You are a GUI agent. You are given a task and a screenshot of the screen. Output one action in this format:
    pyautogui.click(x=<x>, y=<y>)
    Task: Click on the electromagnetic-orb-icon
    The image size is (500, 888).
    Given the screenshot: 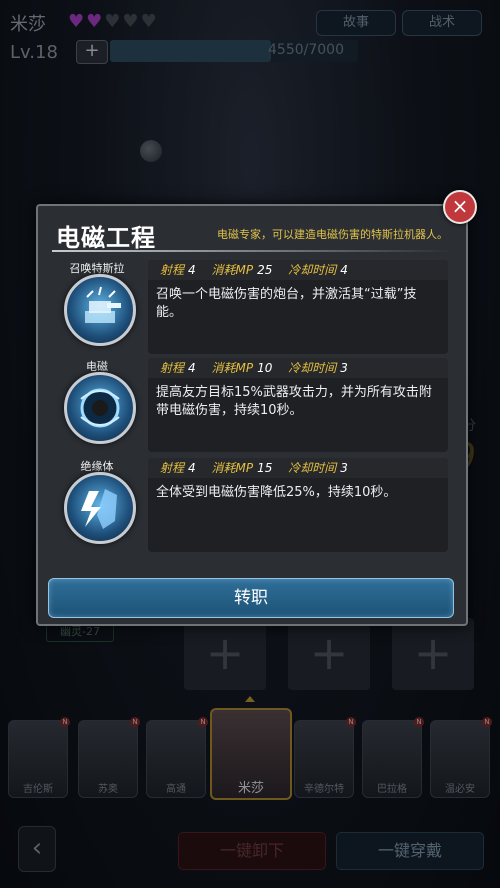 What is the action you would take?
    pyautogui.click(x=100, y=408)
    